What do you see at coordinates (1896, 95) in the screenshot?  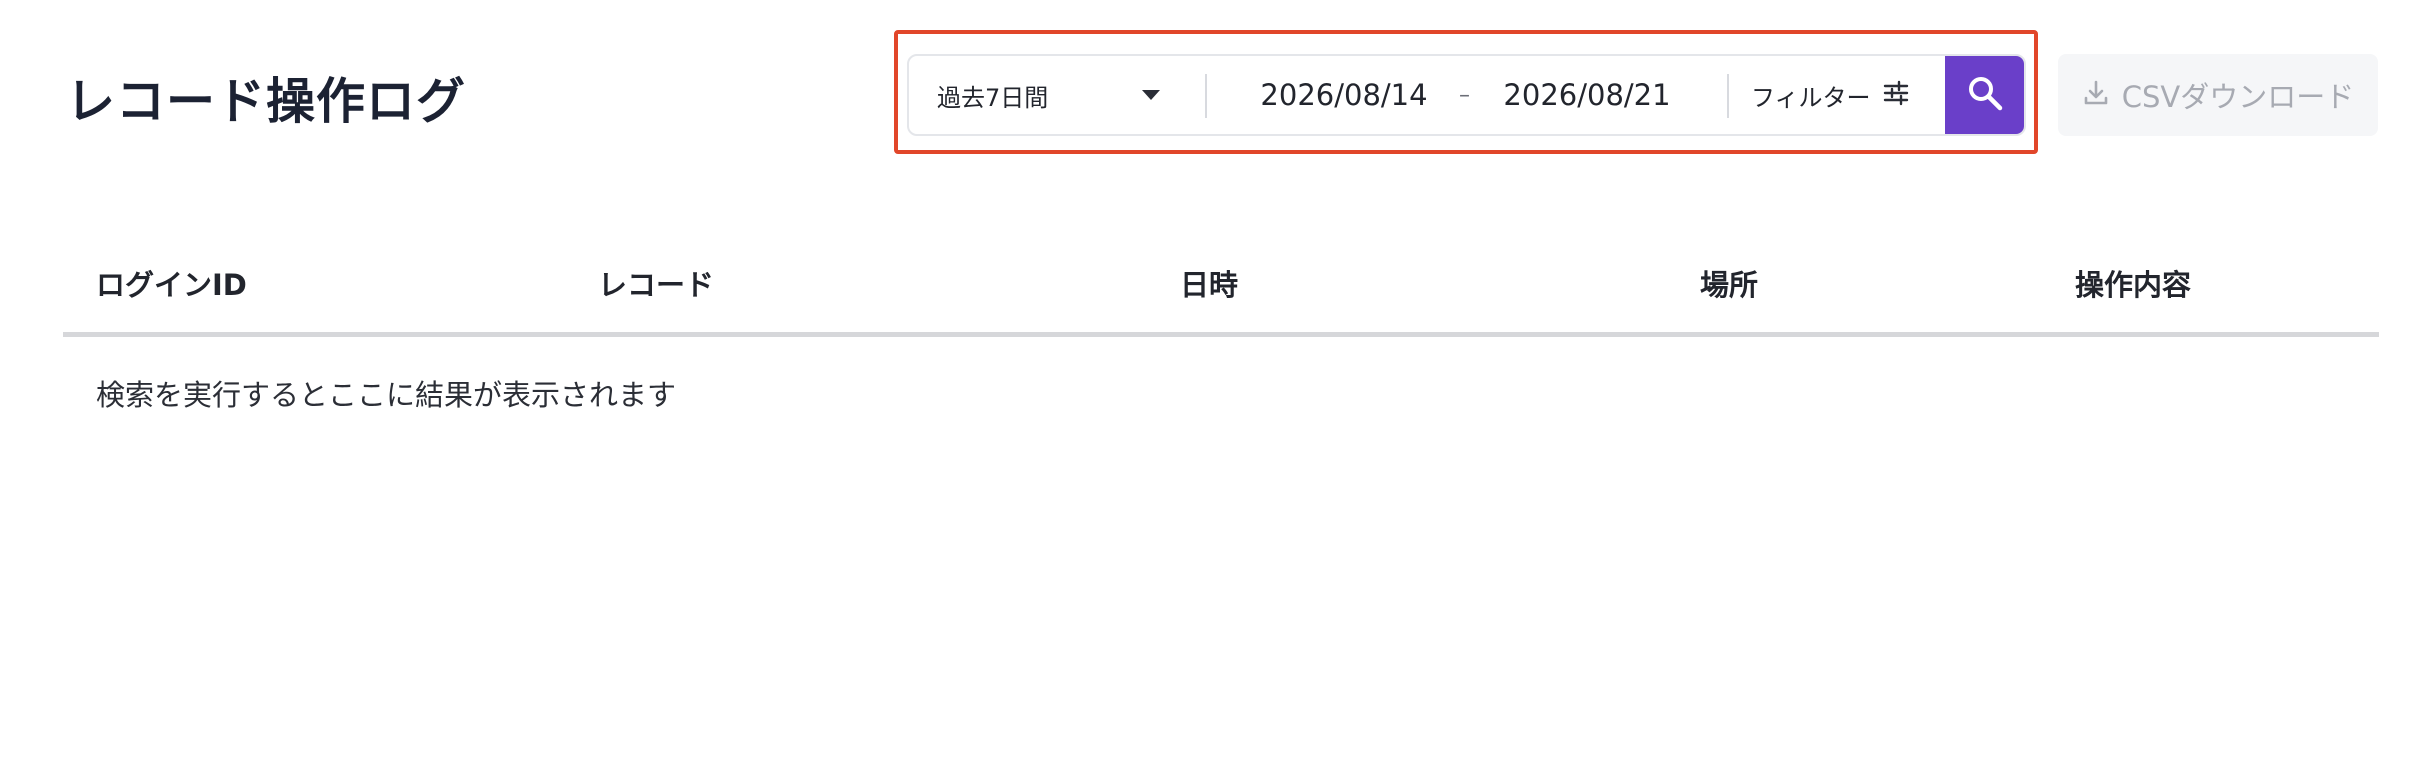 I see `sliders-icon` at bounding box center [1896, 95].